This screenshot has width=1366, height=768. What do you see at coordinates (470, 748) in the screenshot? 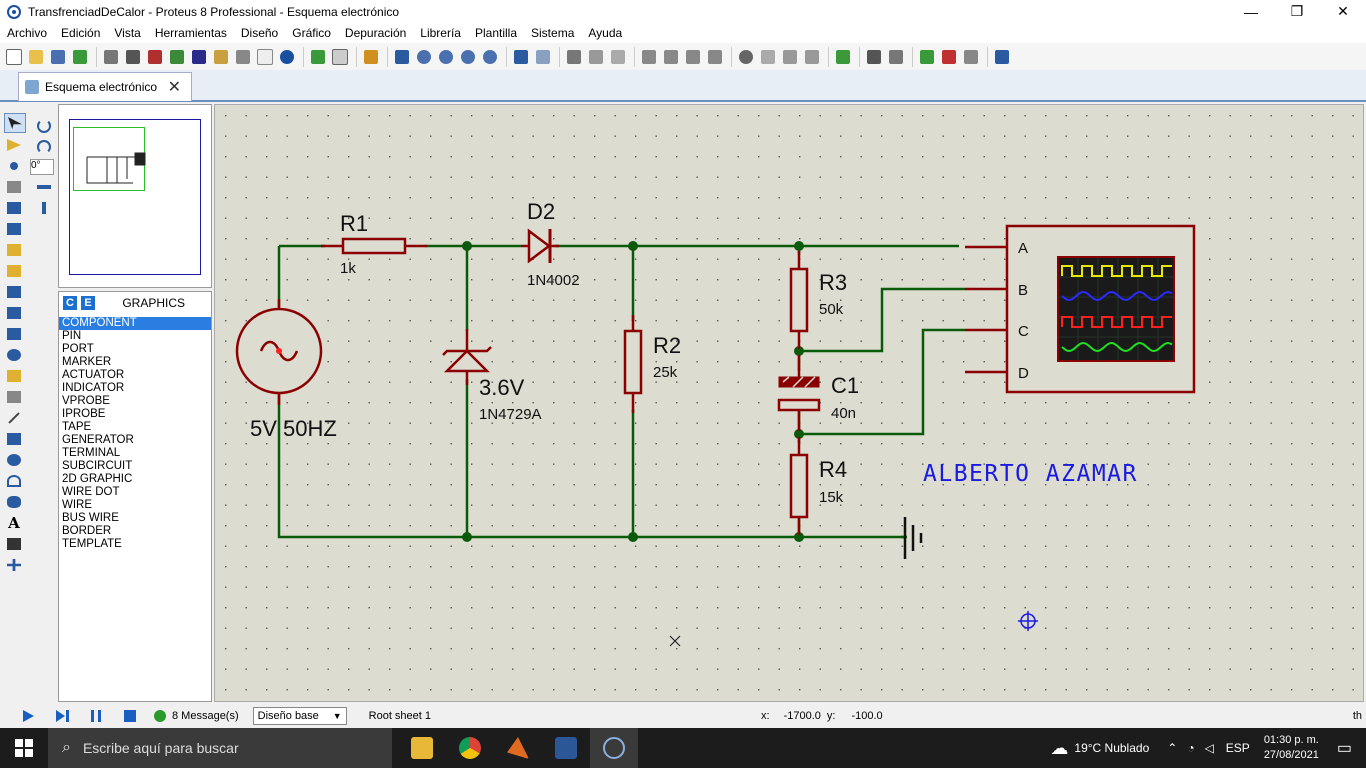
I see `chrome-icon` at bounding box center [470, 748].